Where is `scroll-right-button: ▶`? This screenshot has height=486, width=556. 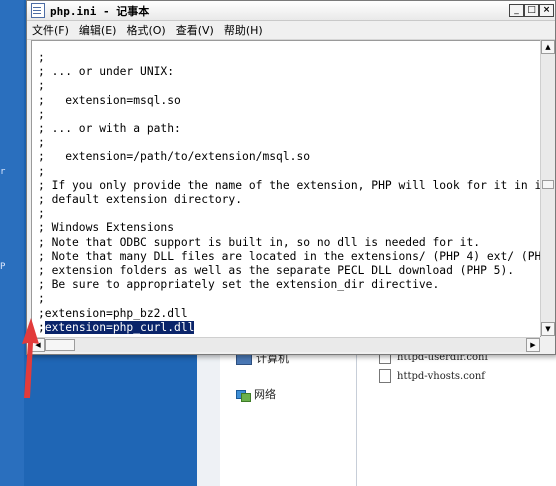
scroll-right-button: ▶ is located at coordinates (533, 345).